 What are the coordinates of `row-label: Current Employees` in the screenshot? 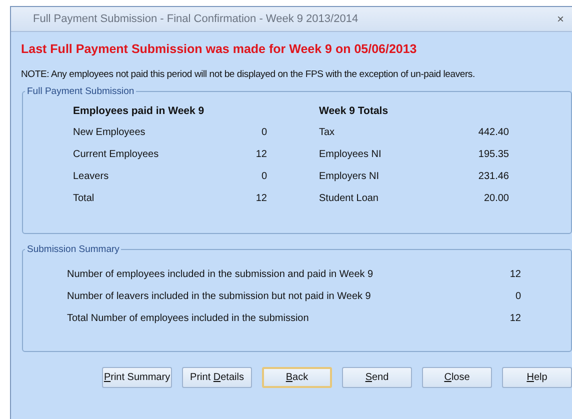 It's located at (116, 155).